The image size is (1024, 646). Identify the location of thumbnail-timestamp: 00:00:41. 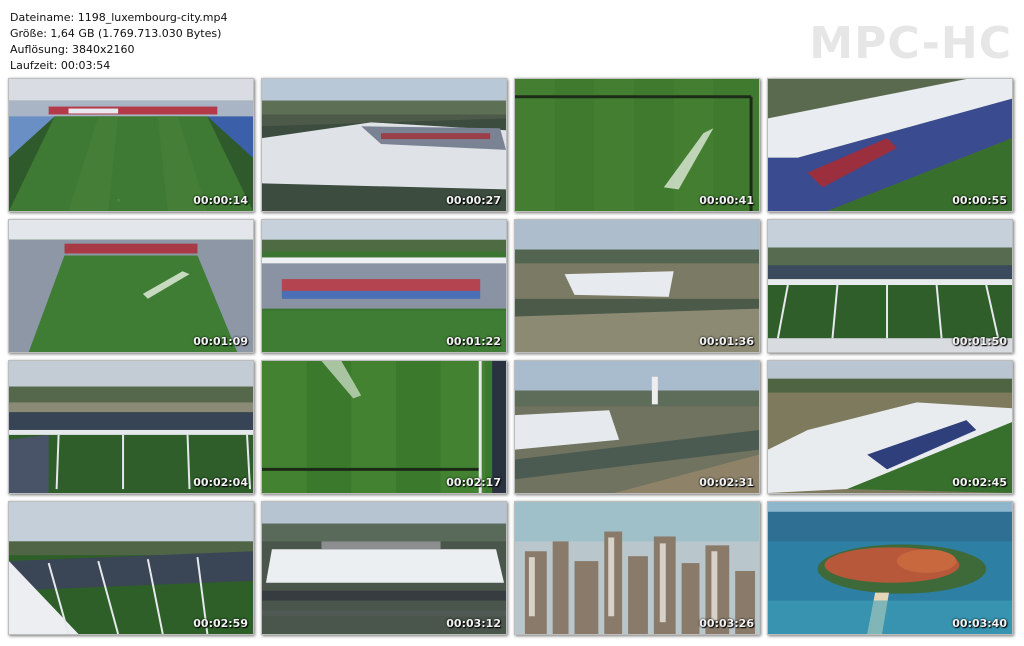
(726, 200).